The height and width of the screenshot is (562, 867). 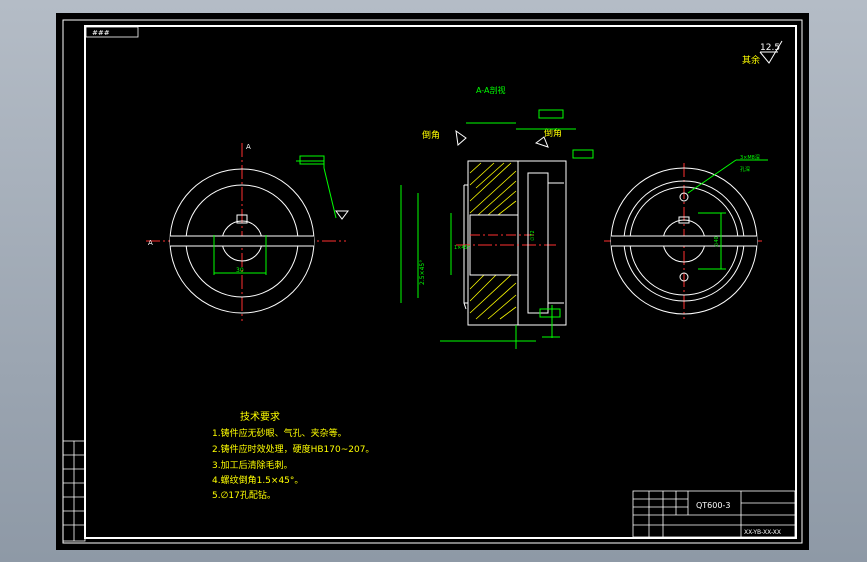 I want to click on surface-finish-label: 其余, so click(x=751, y=60).